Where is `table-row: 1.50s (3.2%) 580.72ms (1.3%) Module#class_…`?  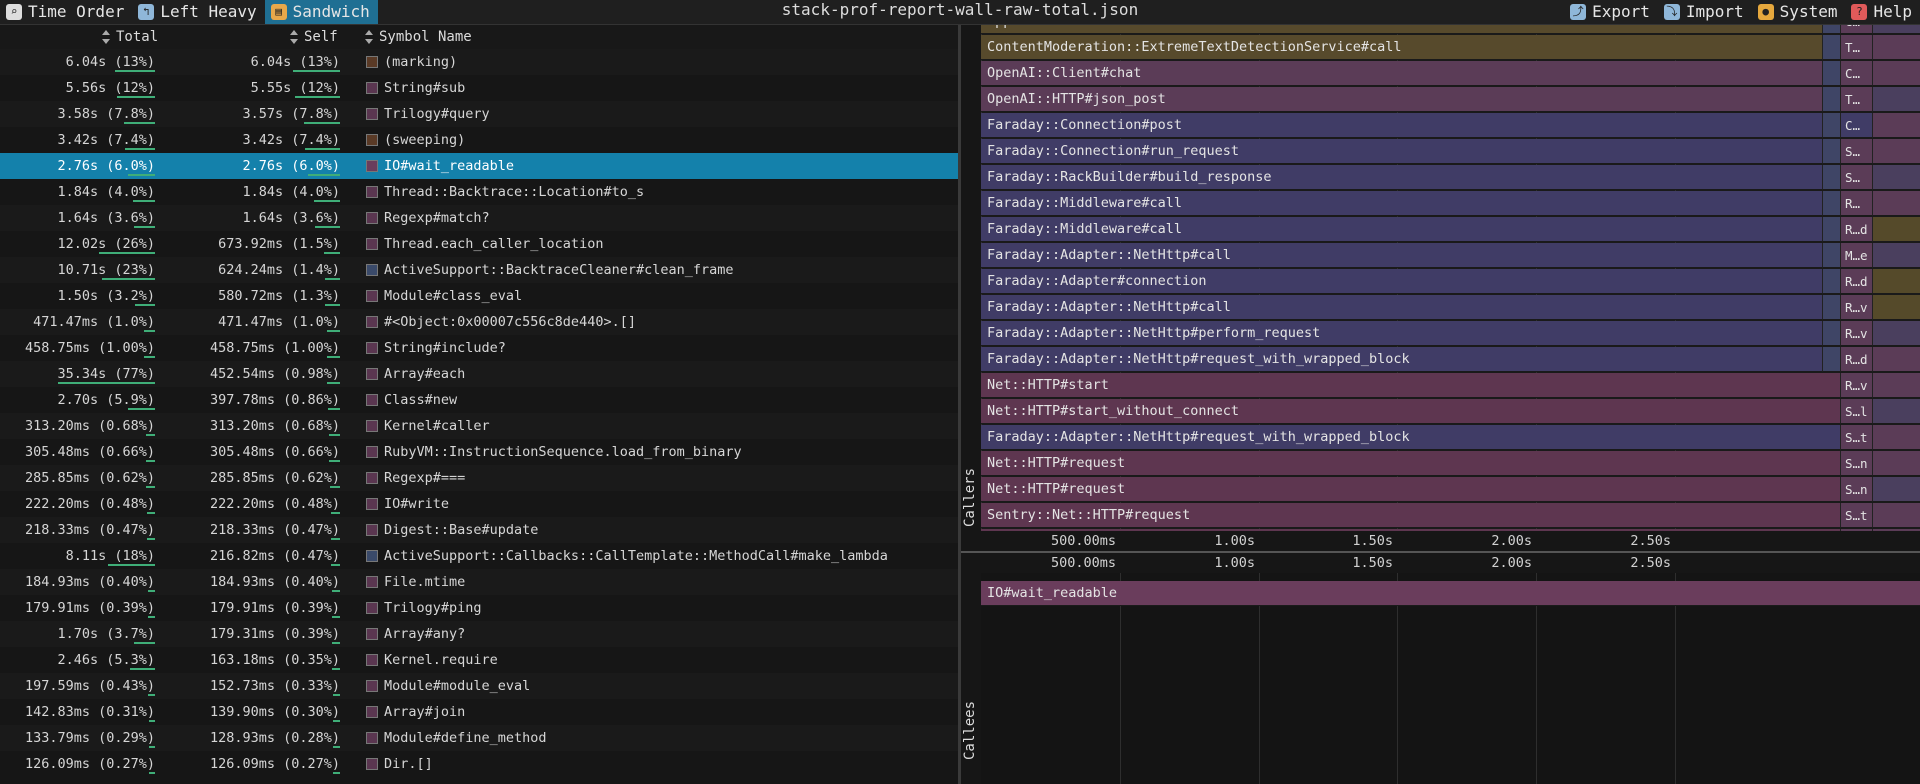
table-row: 1.50s (3.2%) 580.72ms (1.3%) Module#class_… is located at coordinates (479, 296).